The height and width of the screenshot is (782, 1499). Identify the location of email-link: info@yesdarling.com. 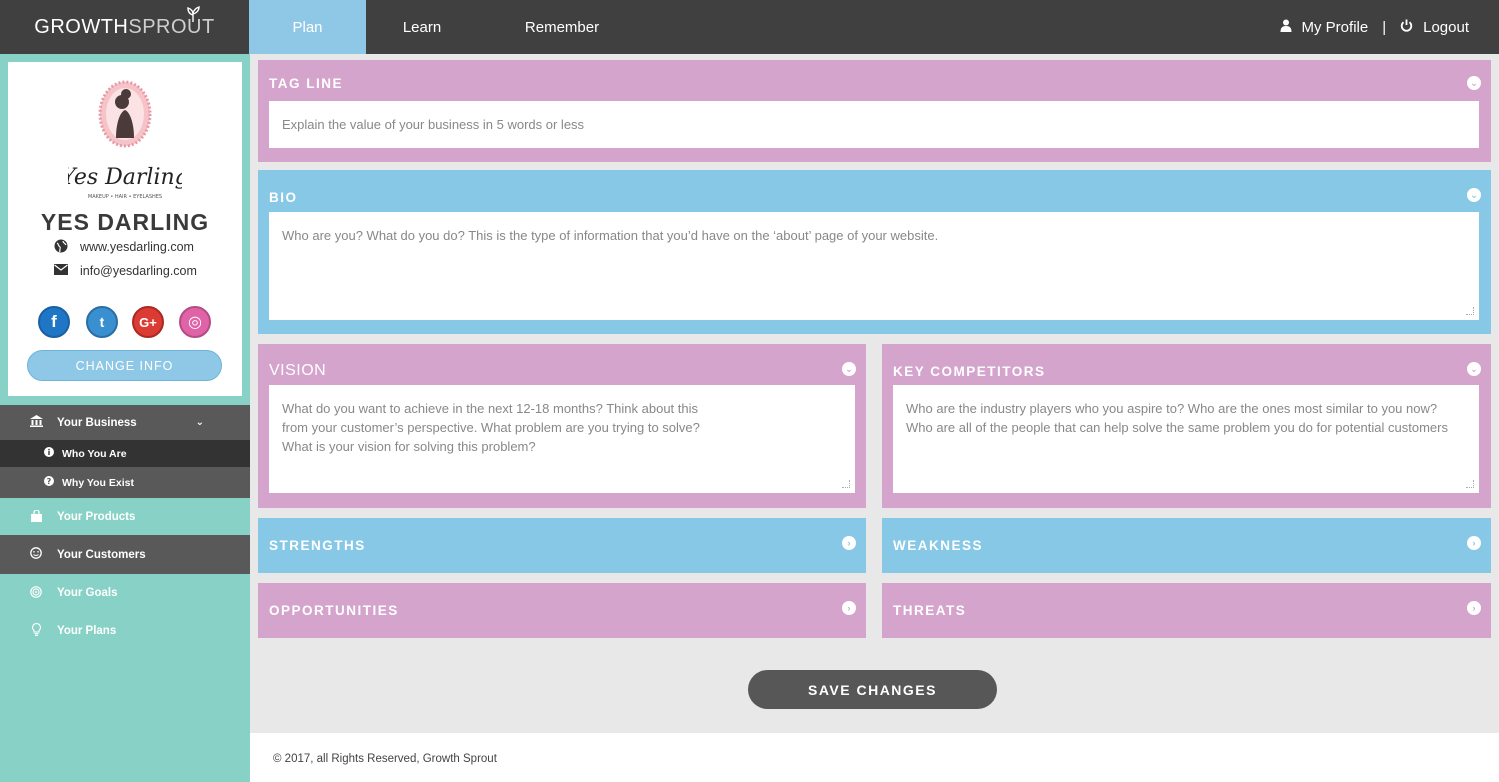
(138, 271).